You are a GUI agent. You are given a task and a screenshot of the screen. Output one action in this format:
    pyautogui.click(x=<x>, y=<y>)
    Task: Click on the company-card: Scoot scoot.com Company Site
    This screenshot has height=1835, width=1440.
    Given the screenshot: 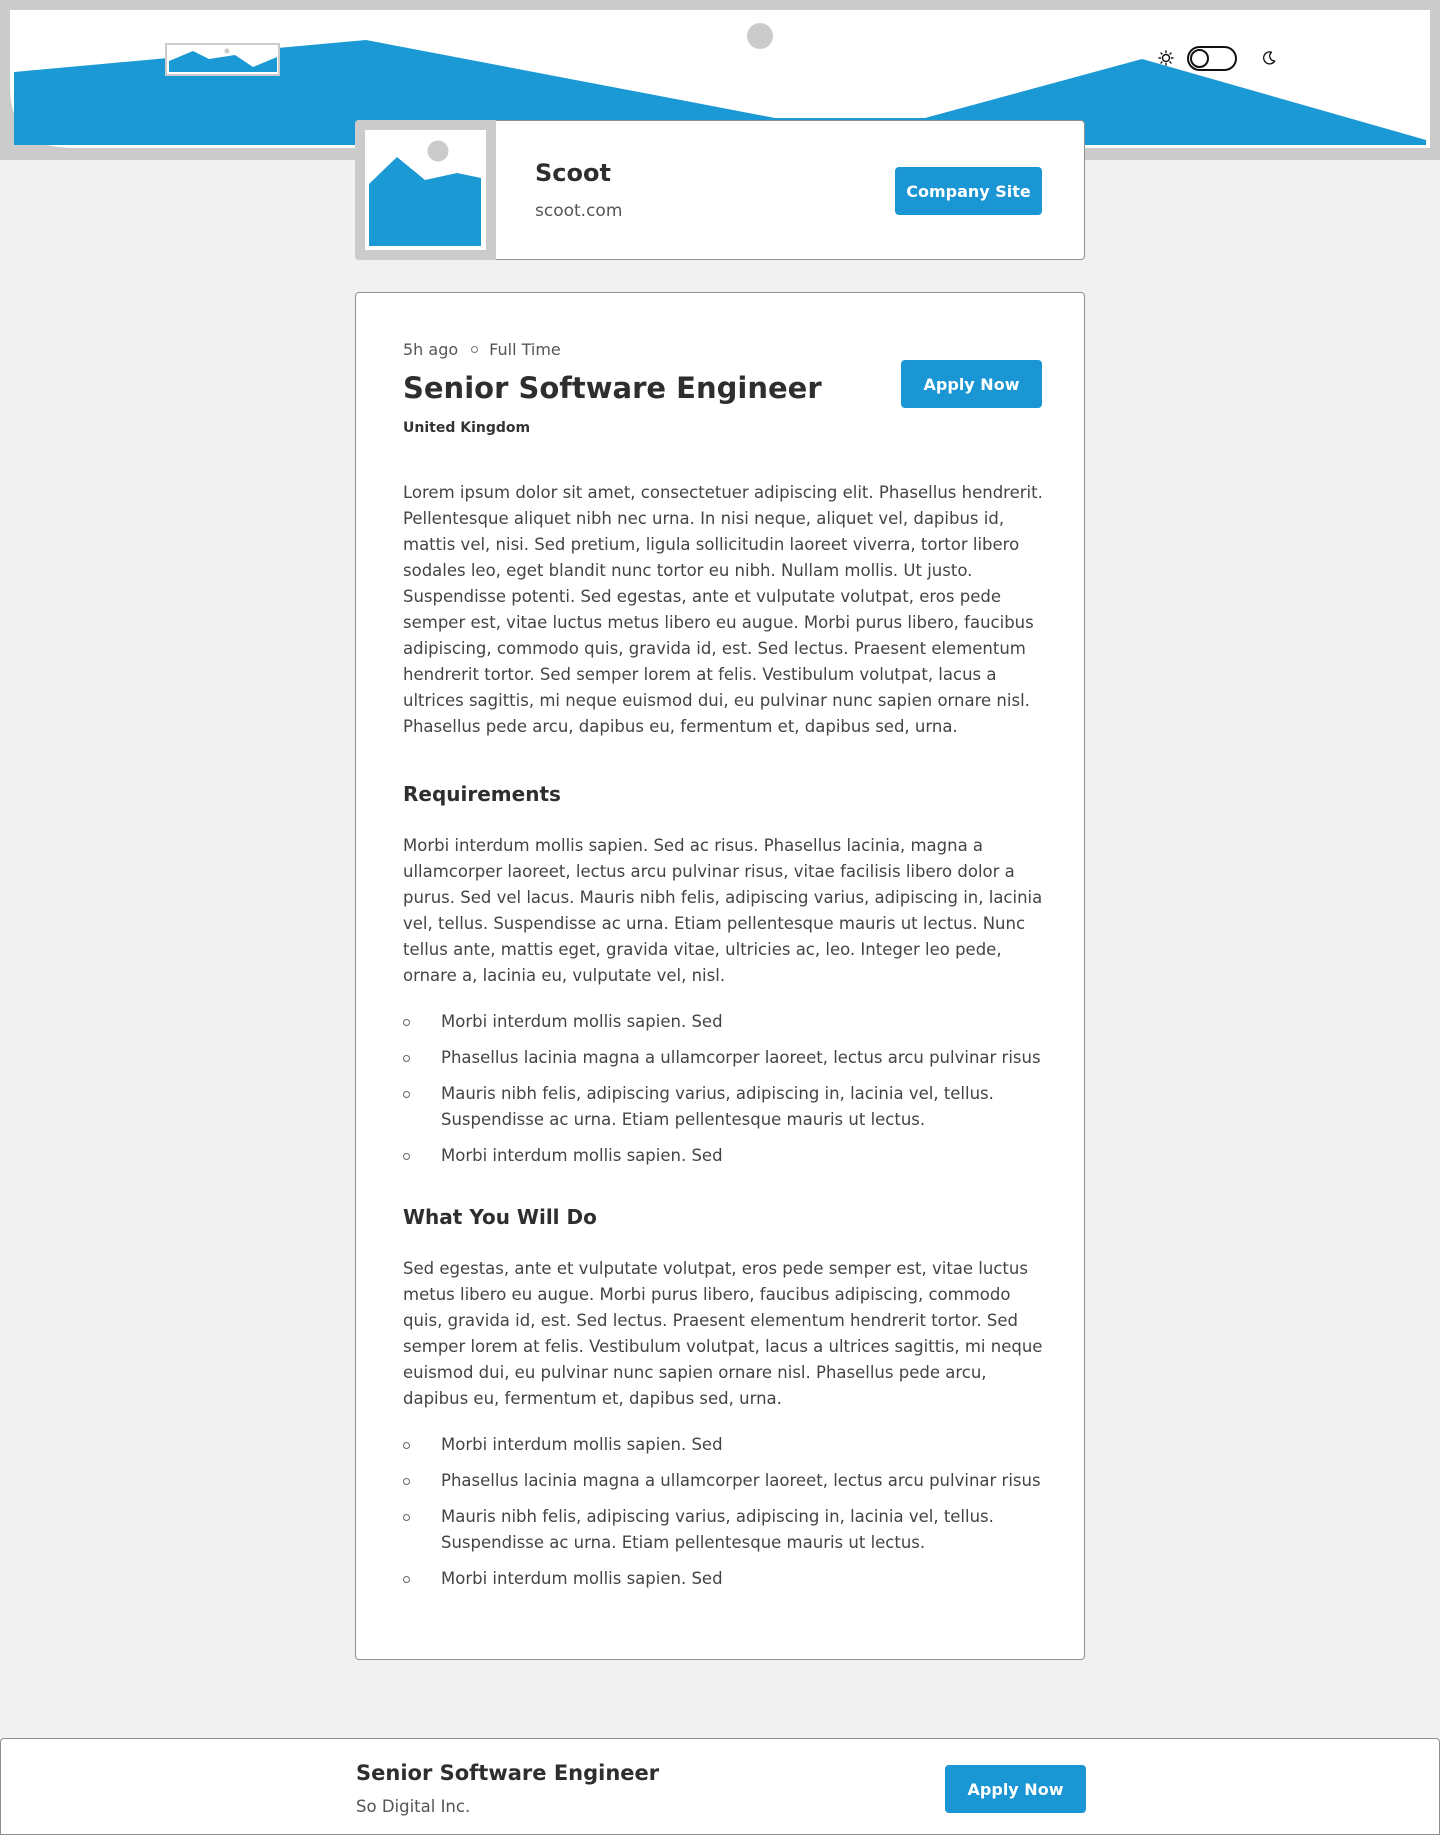 What is the action you would take?
    pyautogui.click(x=720, y=190)
    